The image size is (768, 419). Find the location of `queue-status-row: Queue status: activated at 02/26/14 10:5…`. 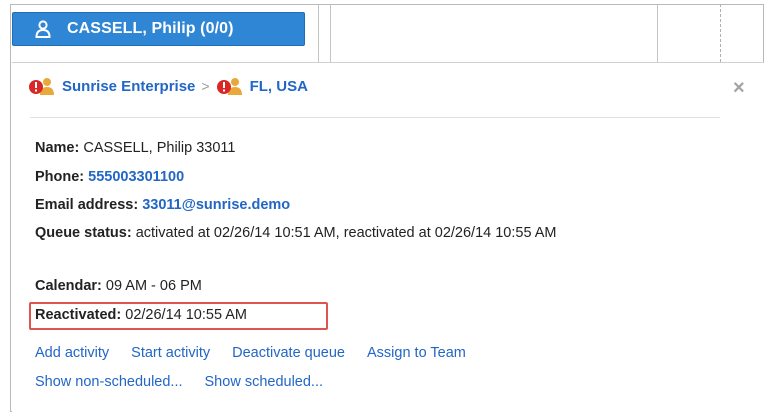

queue-status-row: Queue status: activated at 02/26/14 10:5… is located at coordinates (380, 233).